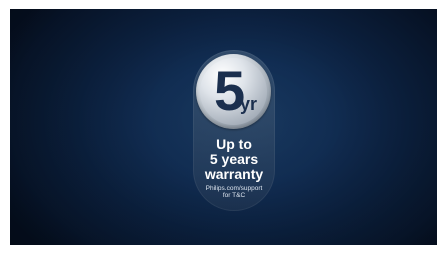 This screenshot has height=255, width=448. I want to click on warranty-headline: Up to 5 years warranty, so click(234, 159).